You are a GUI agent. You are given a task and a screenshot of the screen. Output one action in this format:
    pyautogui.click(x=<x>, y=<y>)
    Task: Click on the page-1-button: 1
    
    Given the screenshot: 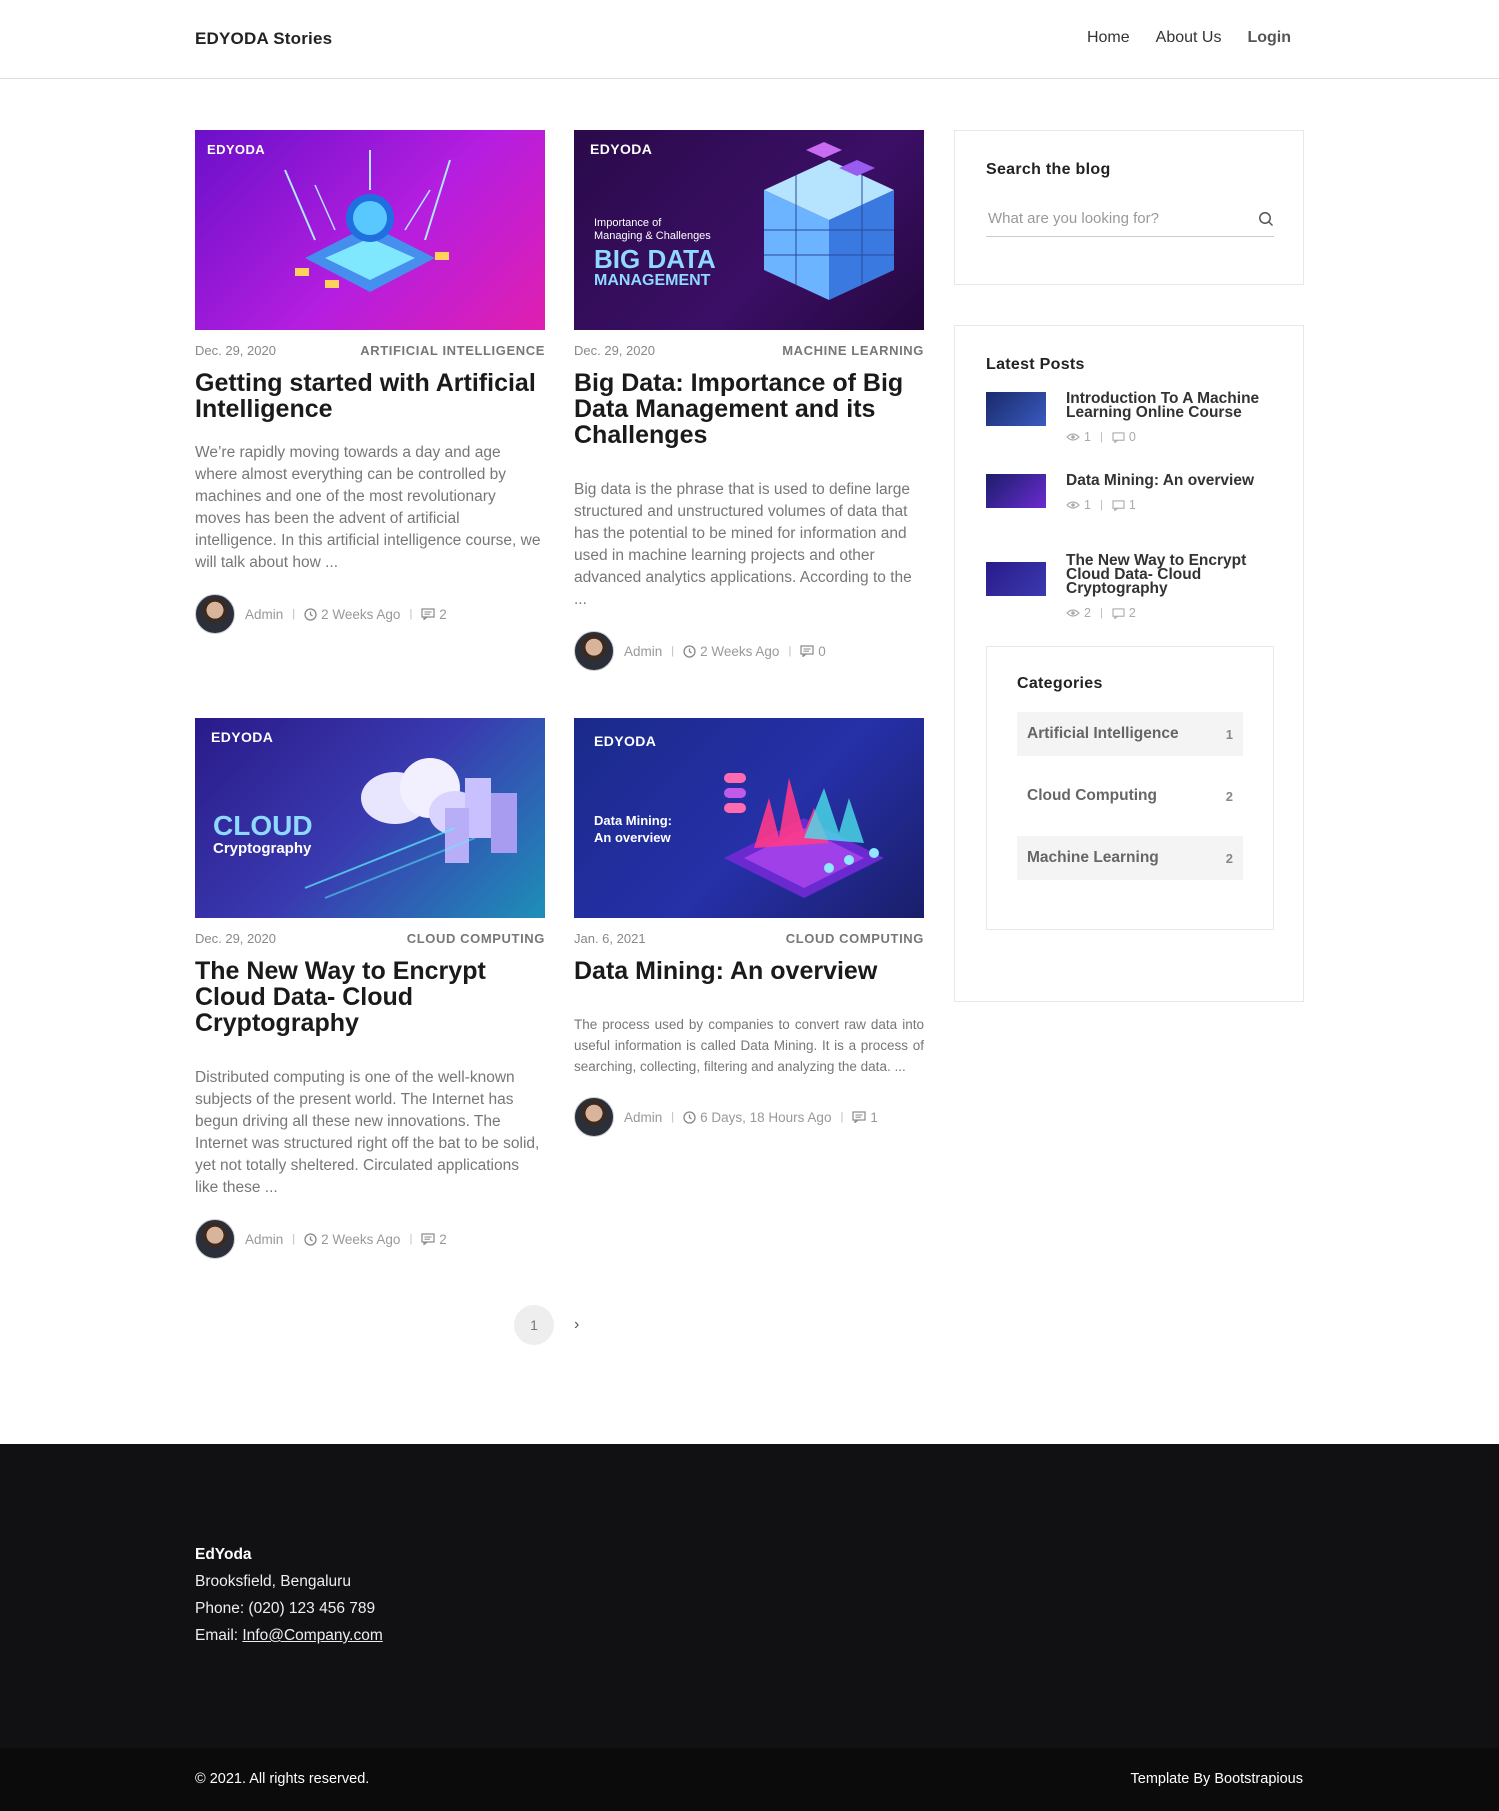 What is the action you would take?
    pyautogui.click(x=534, y=1325)
    